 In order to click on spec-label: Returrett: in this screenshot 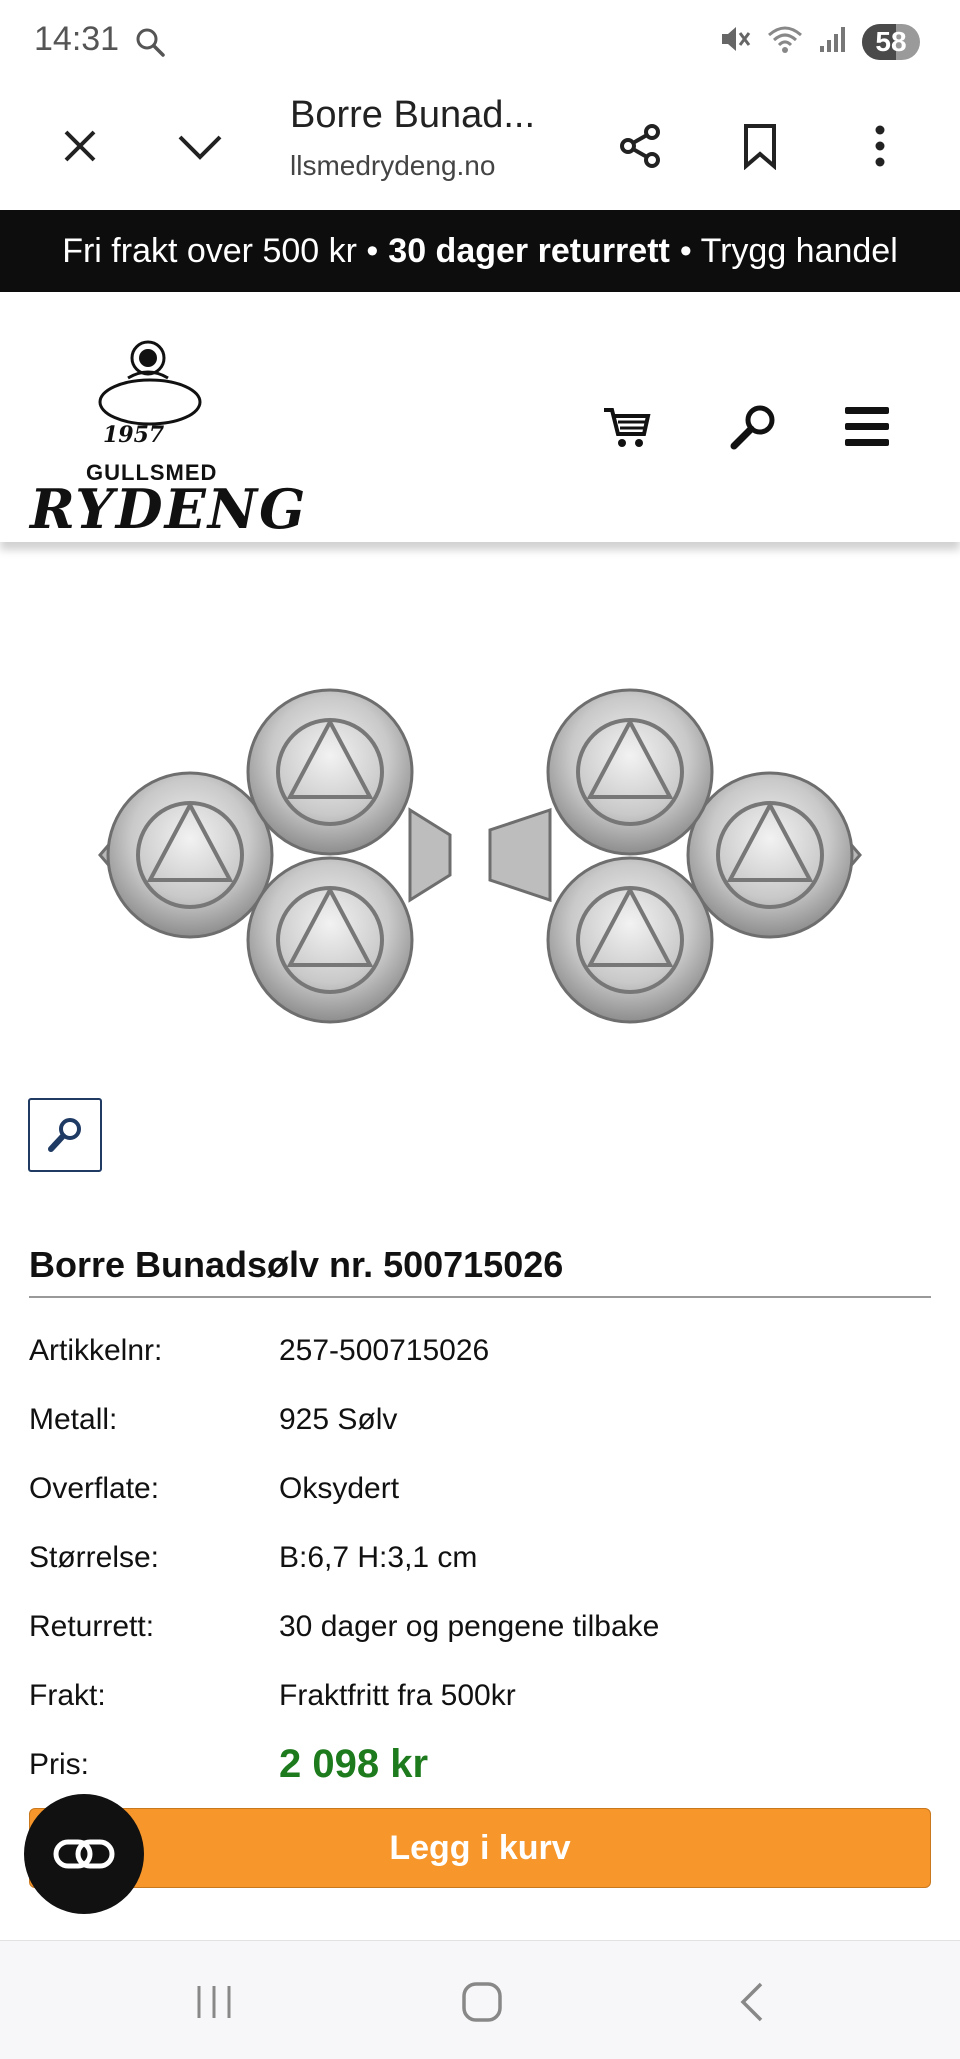, I will do `click(92, 1626)`.